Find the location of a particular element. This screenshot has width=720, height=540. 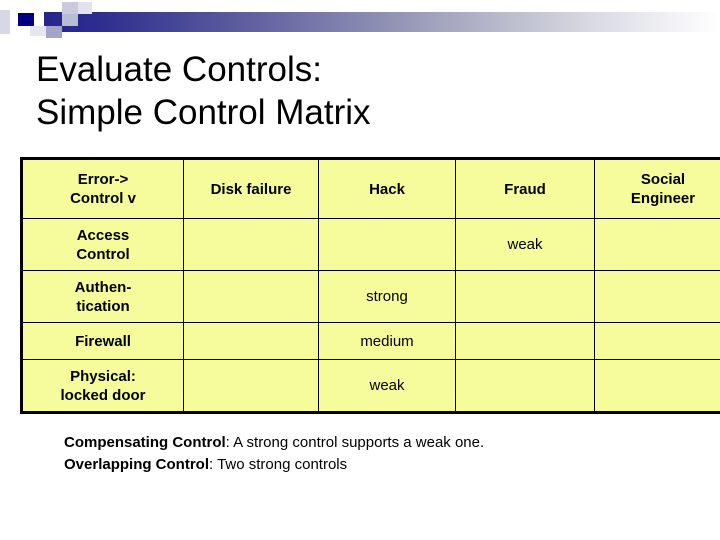

cell-access-control-fraud: weak is located at coordinates (525, 244).